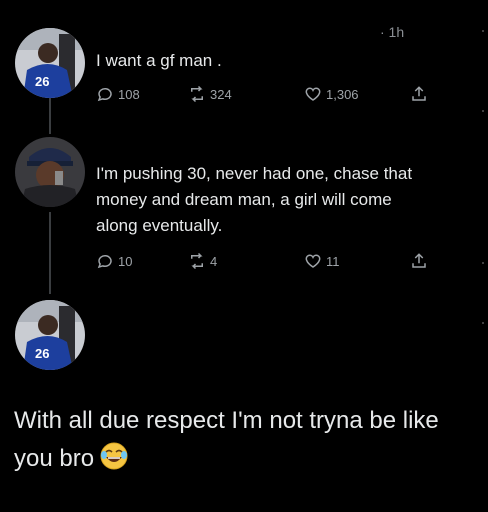  Describe the element at coordinates (159, 225) in the screenshot. I see `tweet-text-line: along eventually.` at that location.